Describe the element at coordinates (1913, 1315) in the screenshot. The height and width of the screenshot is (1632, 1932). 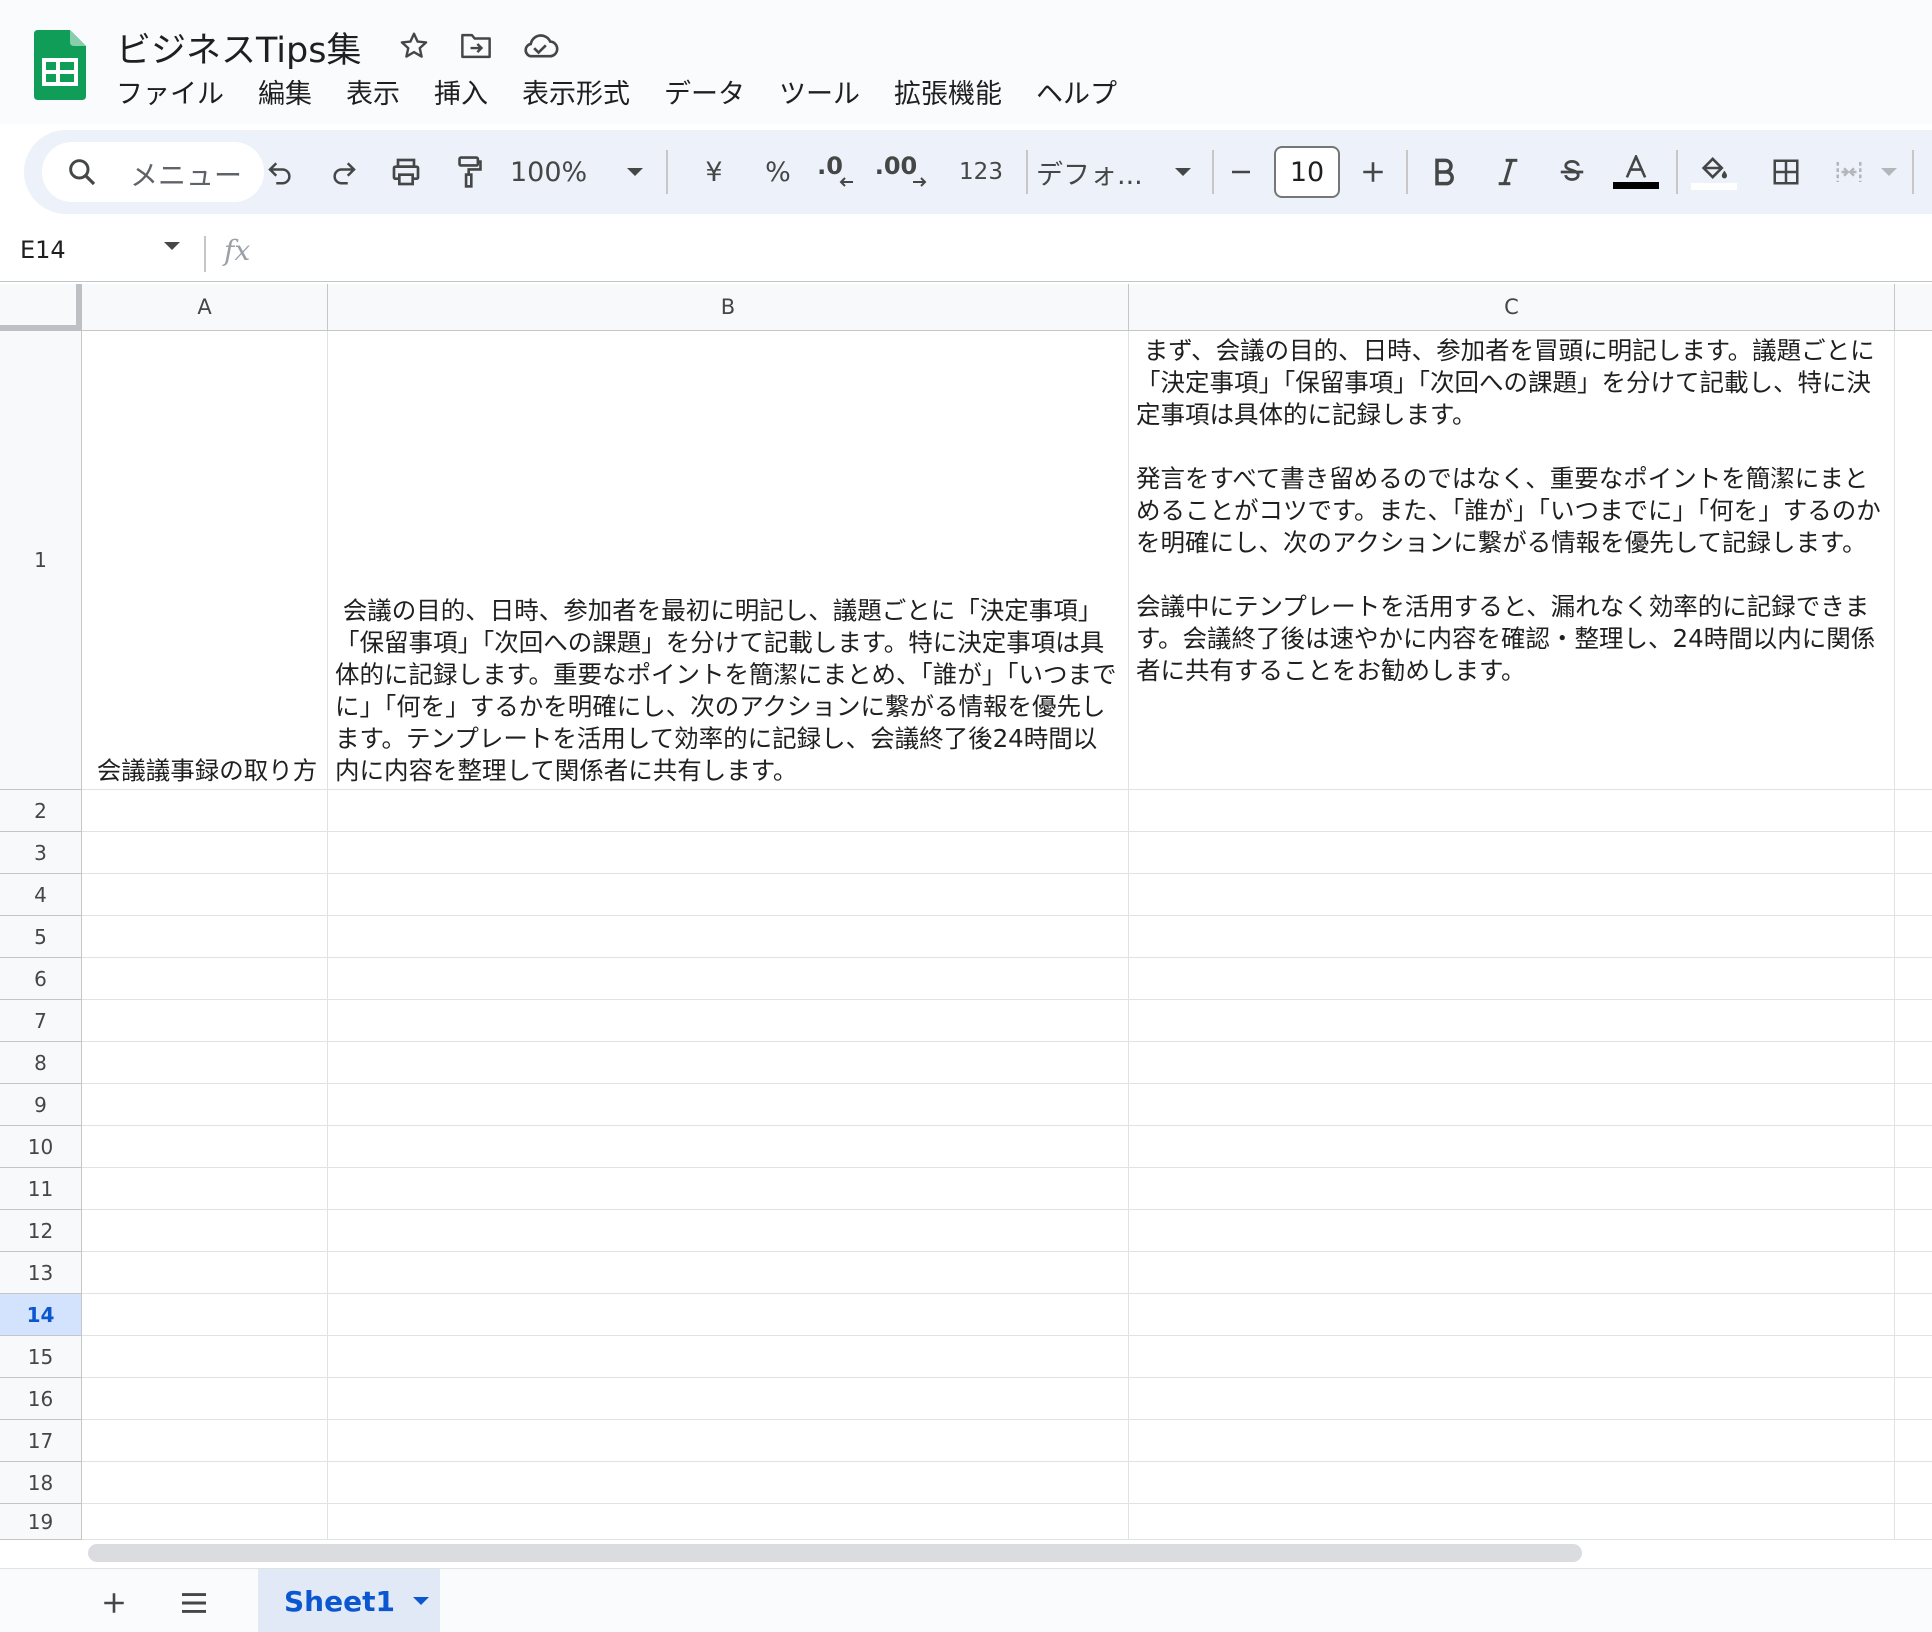
I see `cell-d14` at that location.